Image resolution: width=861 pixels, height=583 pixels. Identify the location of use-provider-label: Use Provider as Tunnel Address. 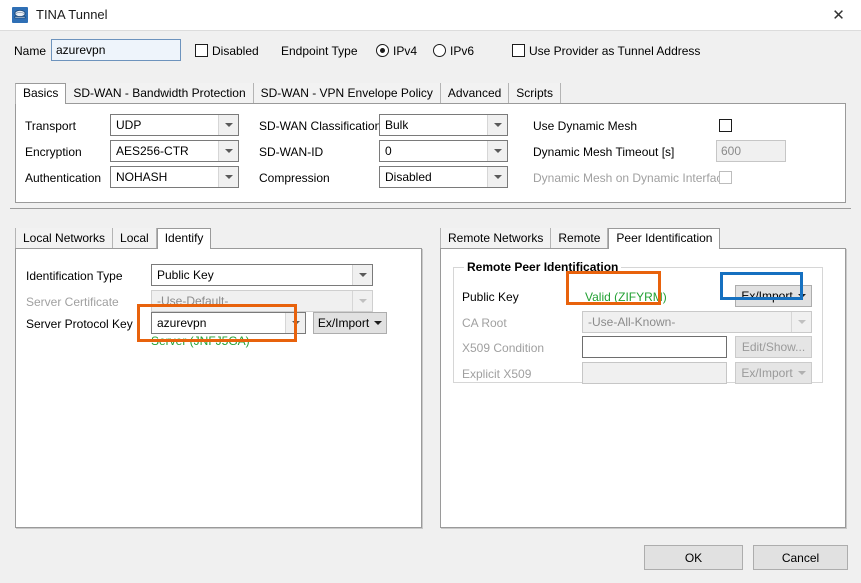
(615, 51).